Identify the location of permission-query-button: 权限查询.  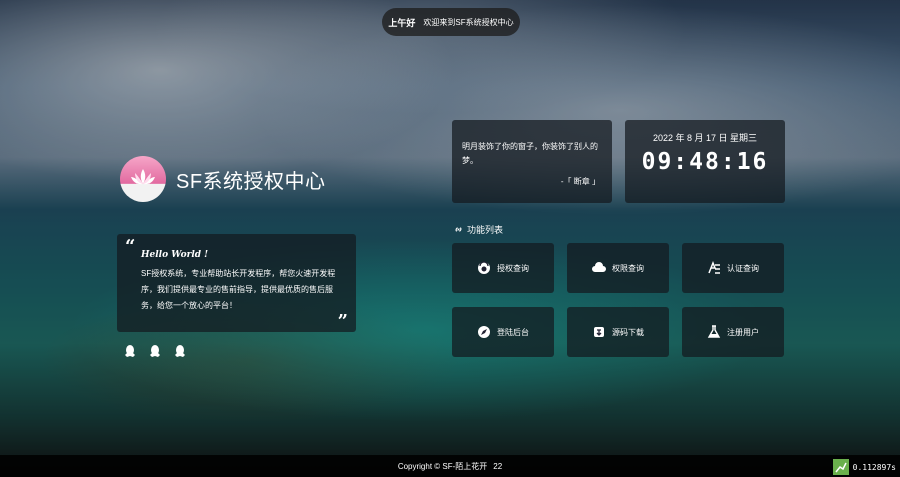
(618, 268).